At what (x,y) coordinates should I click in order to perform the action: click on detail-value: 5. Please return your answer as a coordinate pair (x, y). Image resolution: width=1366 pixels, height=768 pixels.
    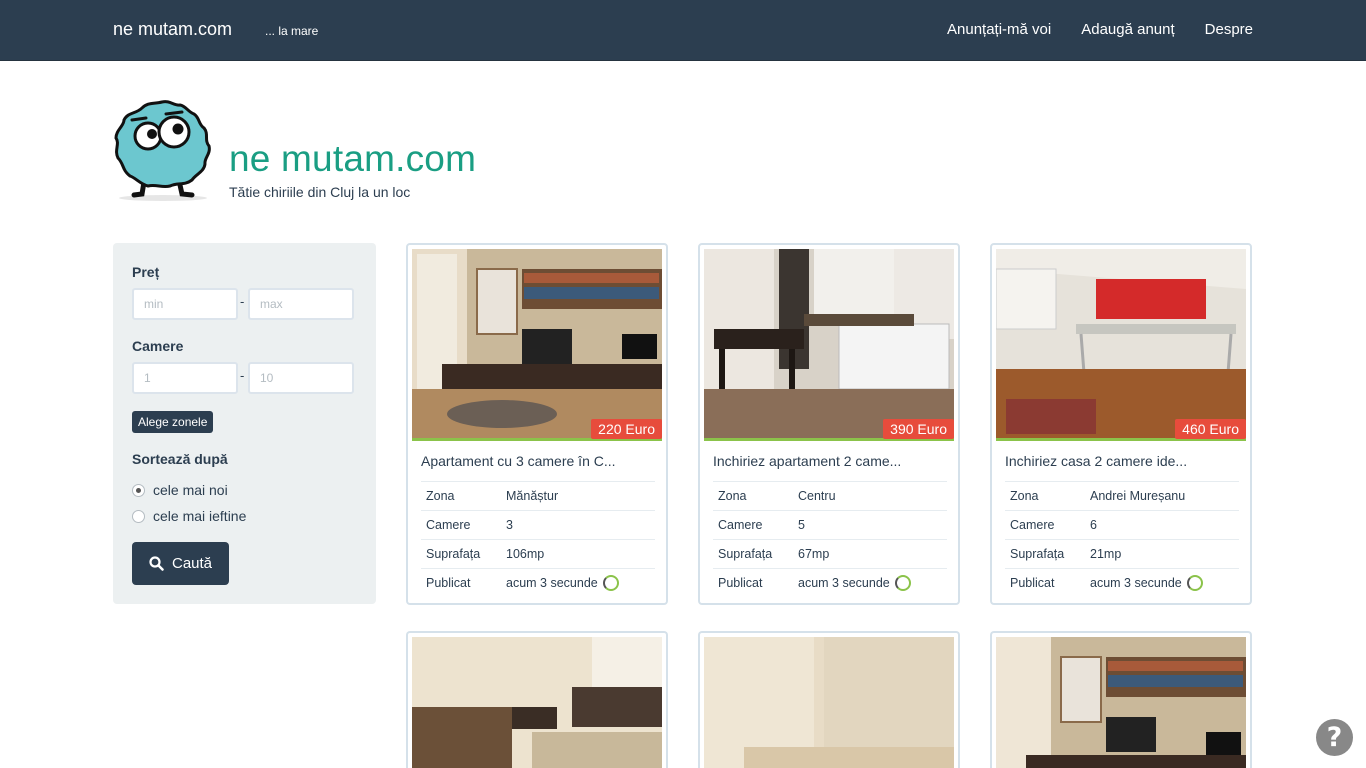
    Looking at the image, I should click on (801, 525).